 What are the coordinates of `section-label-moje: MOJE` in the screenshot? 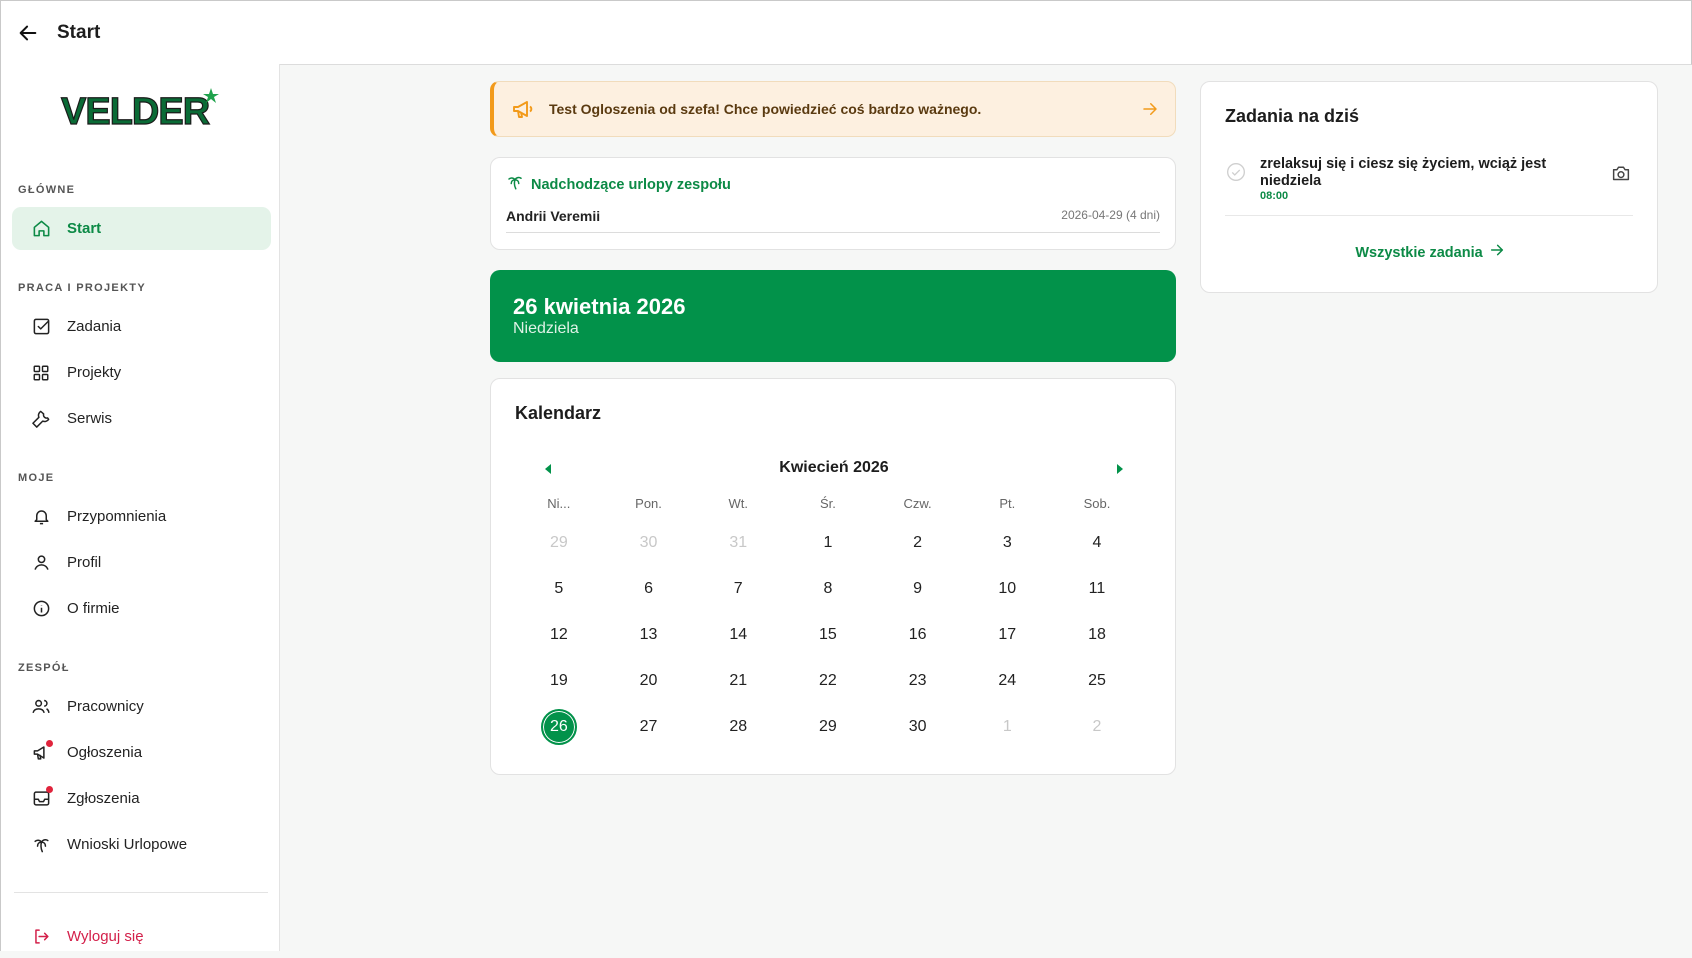 It's located at (36, 478).